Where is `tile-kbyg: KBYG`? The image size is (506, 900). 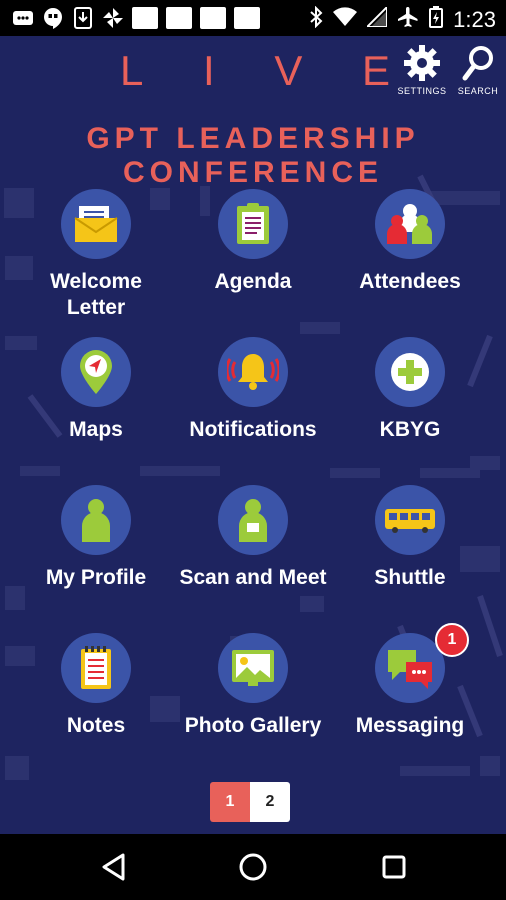
tile-kbyg: KBYG is located at coordinates (410, 392).